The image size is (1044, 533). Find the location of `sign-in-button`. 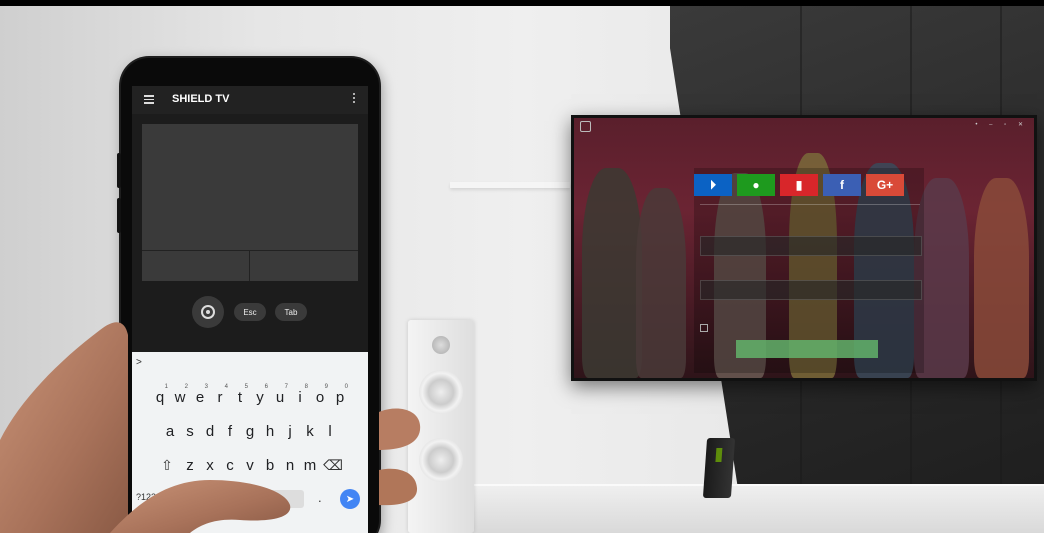

sign-in-button is located at coordinates (807, 349).